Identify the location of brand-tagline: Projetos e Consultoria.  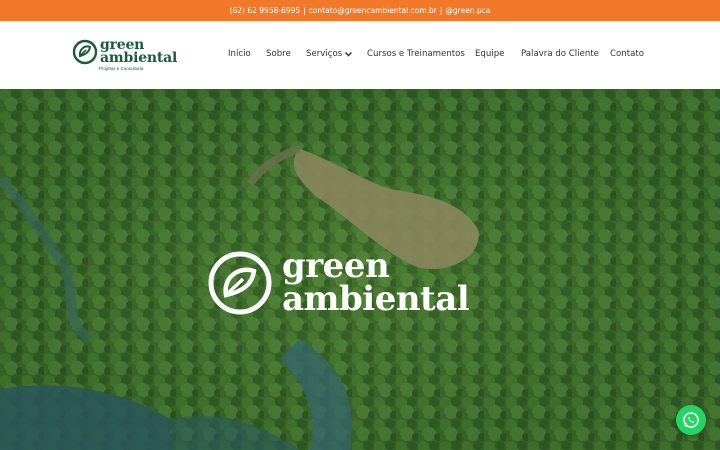
(121, 68).